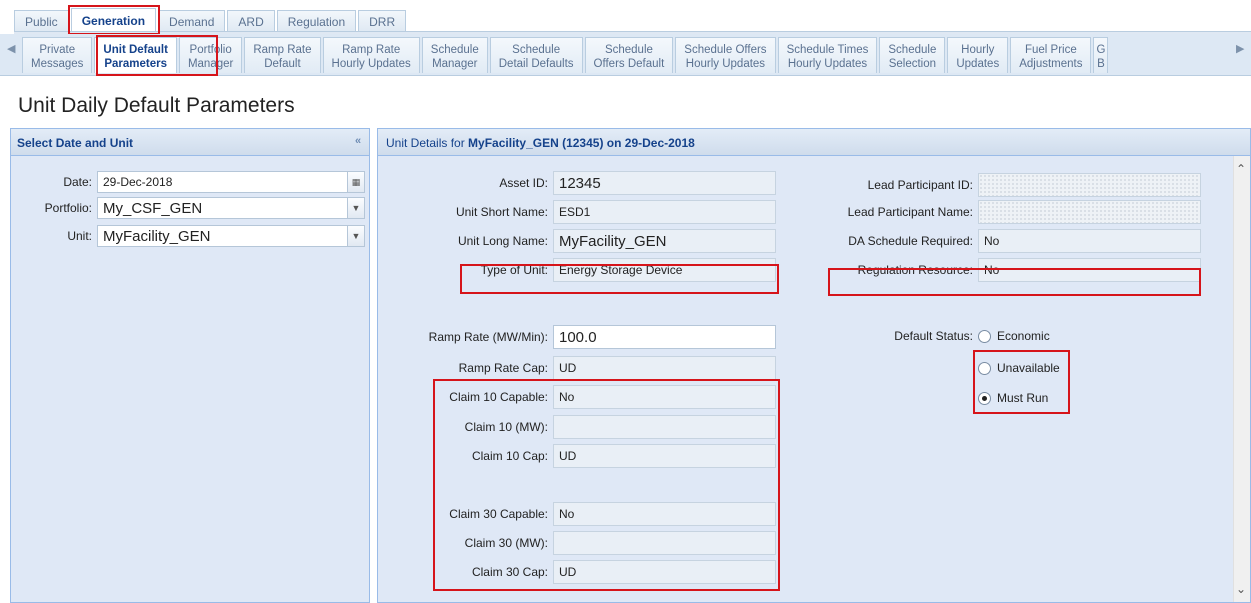 The width and height of the screenshot is (1251, 603). Describe the element at coordinates (57, 55) in the screenshot. I see `tab-private-messages: Private Messages` at that location.